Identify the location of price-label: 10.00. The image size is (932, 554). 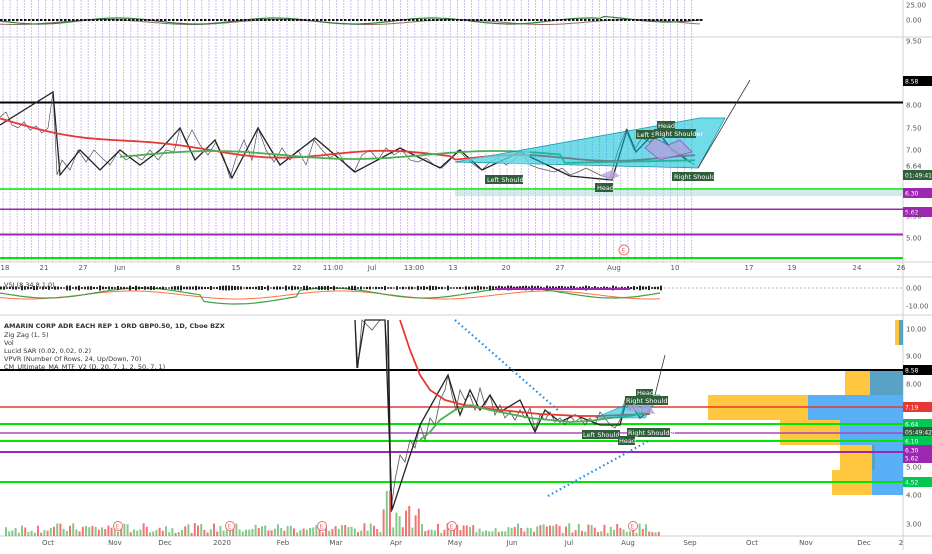
(916, 330).